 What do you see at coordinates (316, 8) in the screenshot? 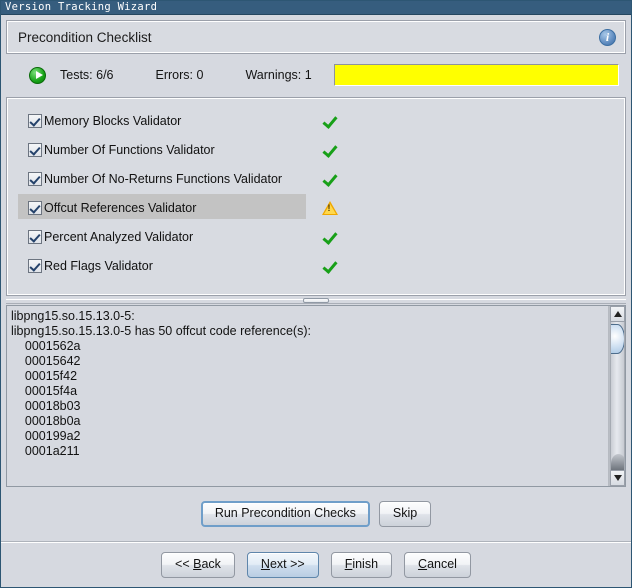
I see `window-titlebar: Version Tracking Wizard` at bounding box center [316, 8].